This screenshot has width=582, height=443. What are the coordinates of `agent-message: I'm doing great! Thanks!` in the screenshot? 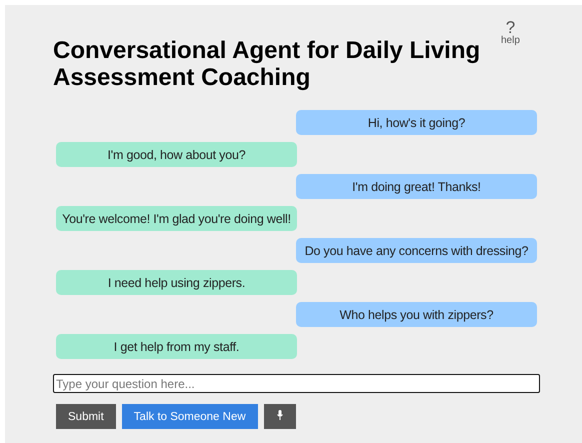 It's located at (416, 186).